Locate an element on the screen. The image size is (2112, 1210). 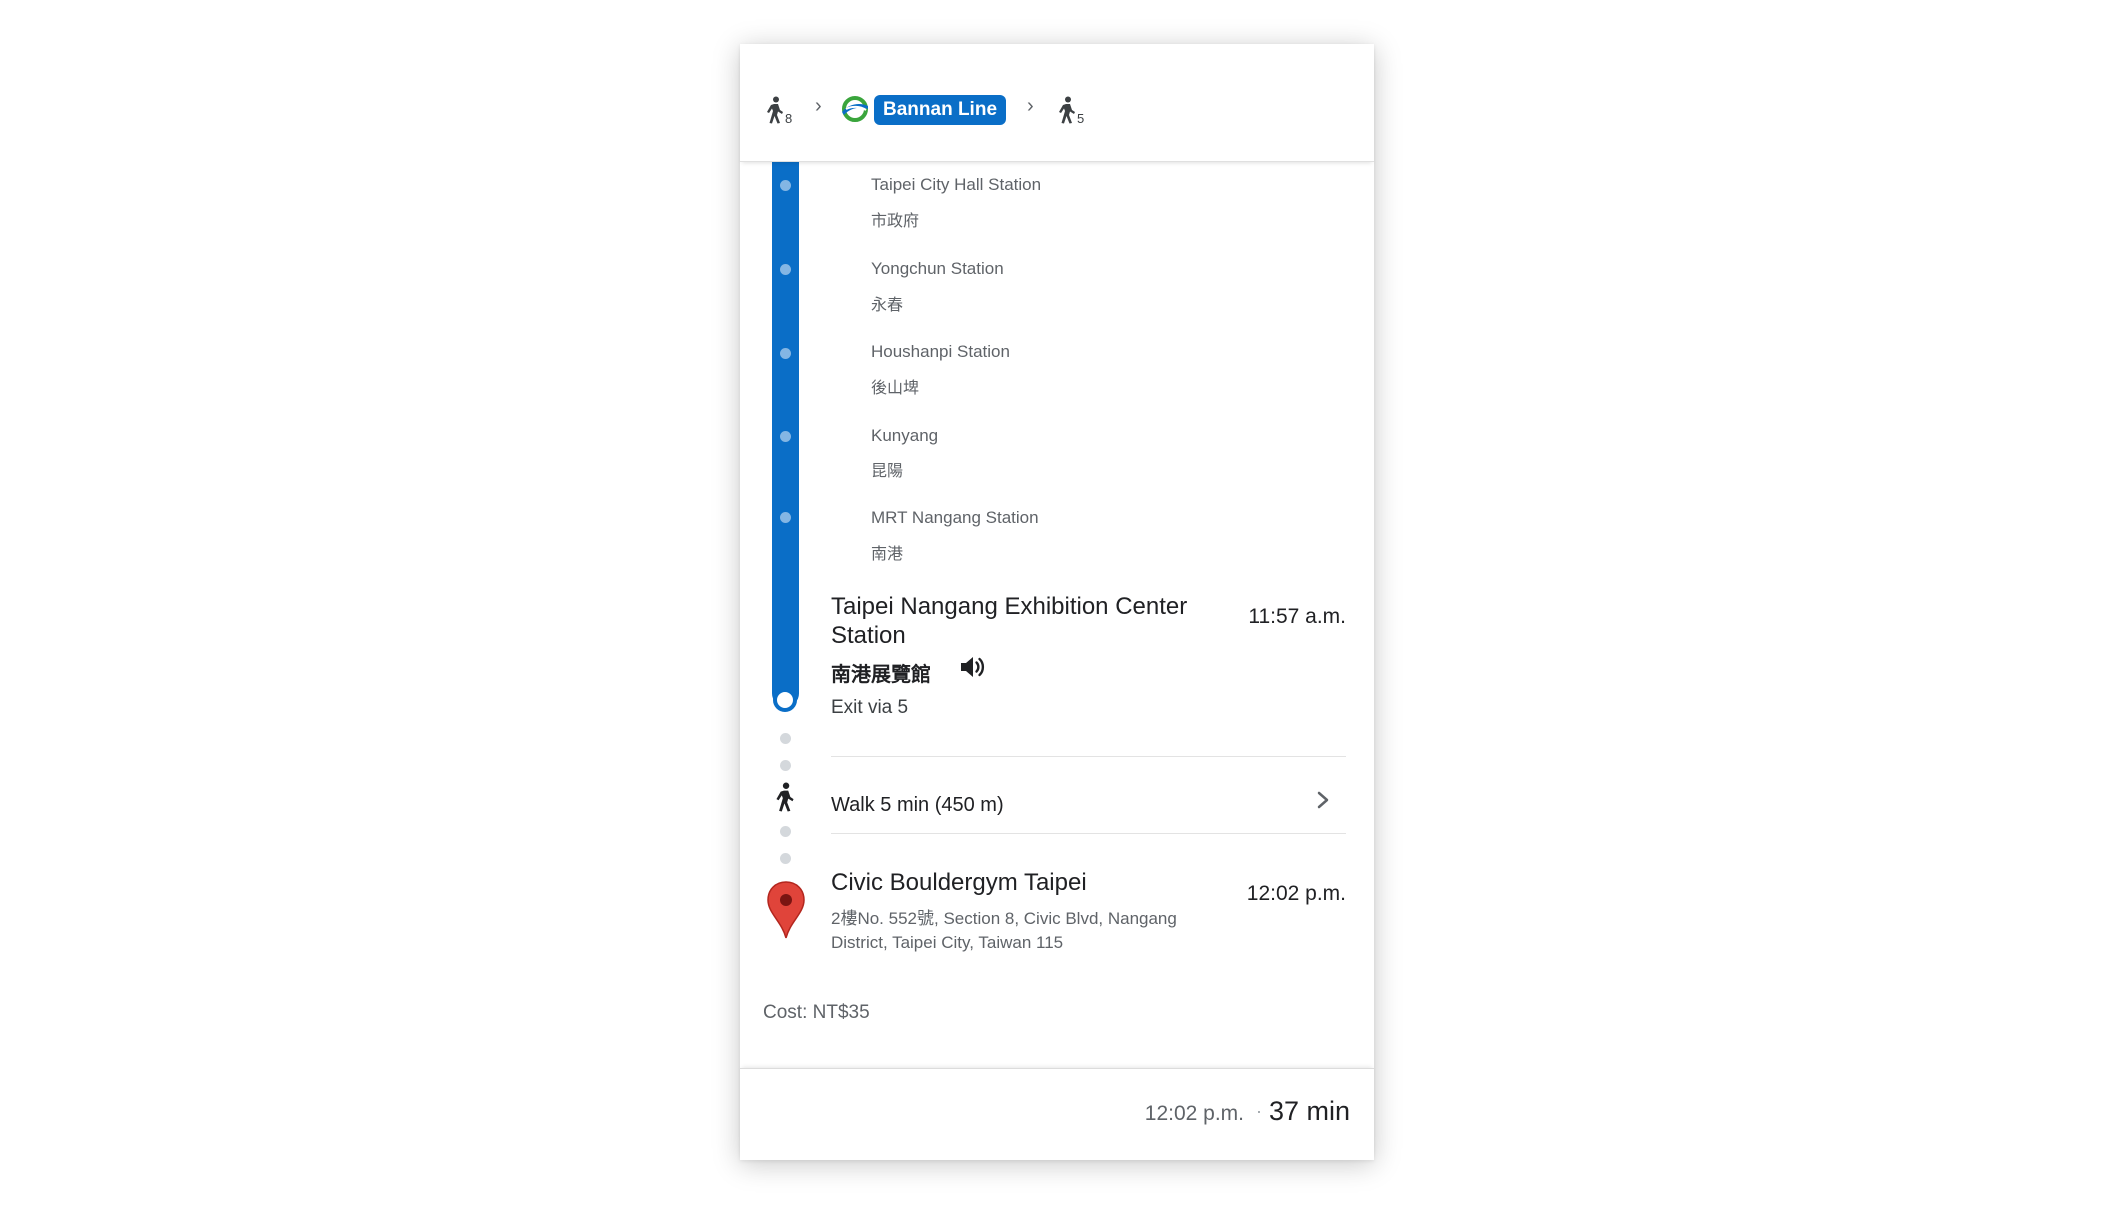
map-pin-icon is located at coordinates (786, 912).